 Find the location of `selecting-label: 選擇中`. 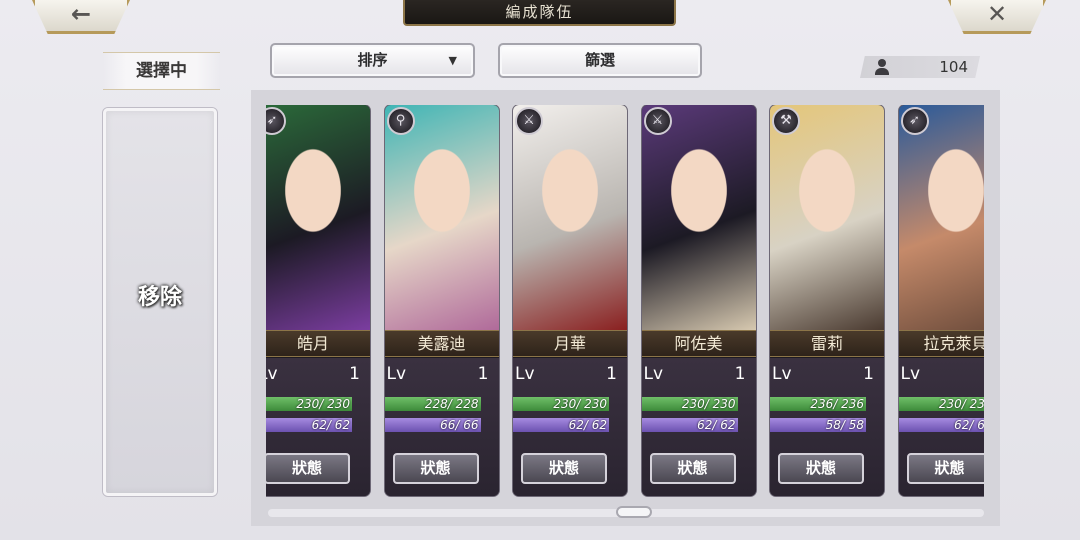

selecting-label: 選擇中 is located at coordinates (161, 71).